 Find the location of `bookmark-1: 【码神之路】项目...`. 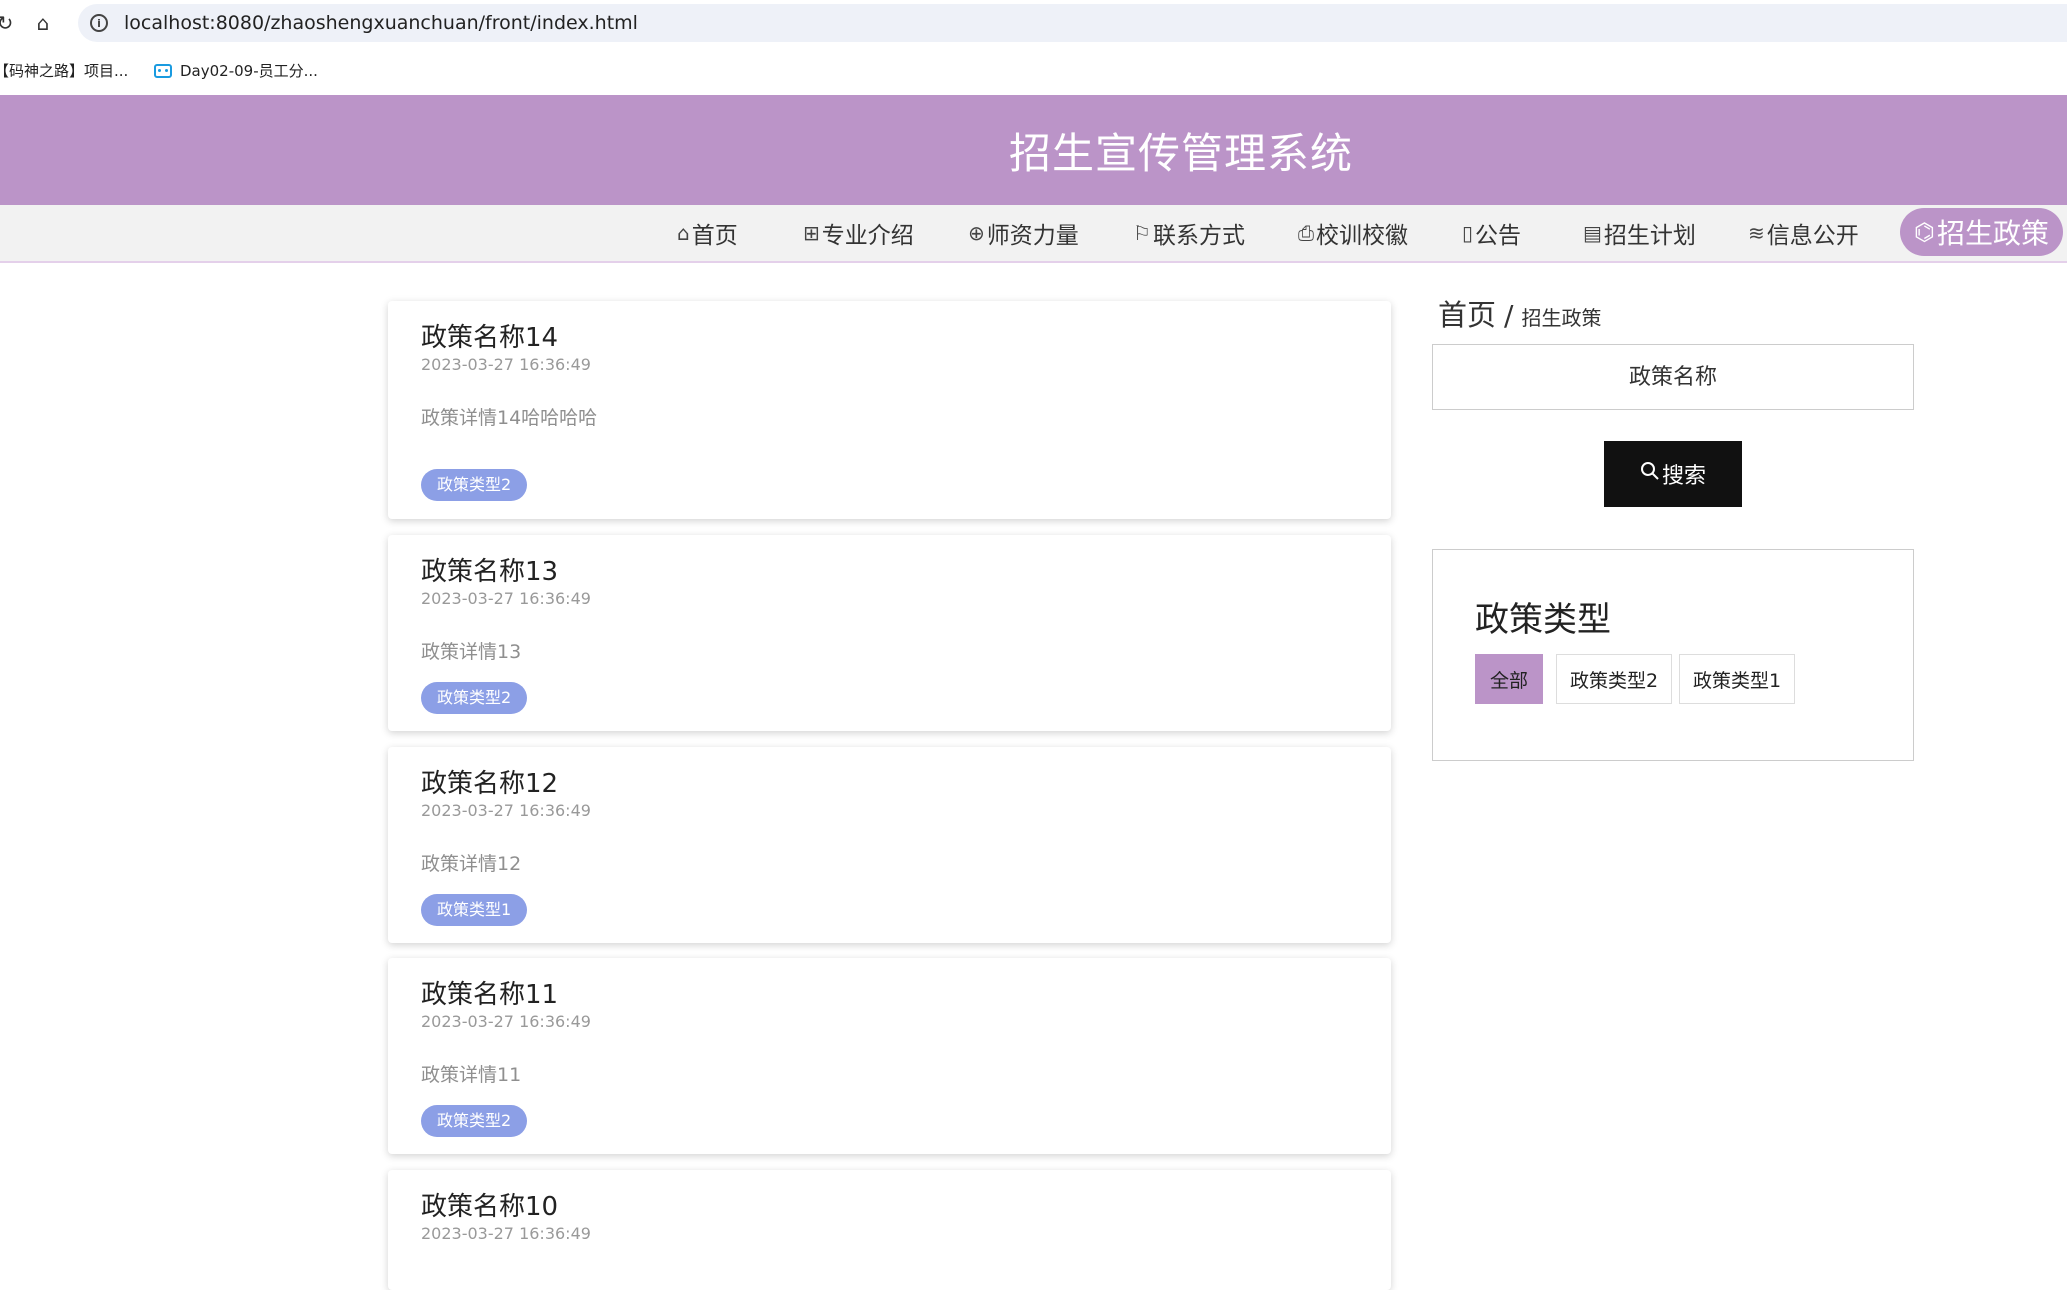

bookmark-1: 【码神之路】项目... is located at coordinates (64, 70).